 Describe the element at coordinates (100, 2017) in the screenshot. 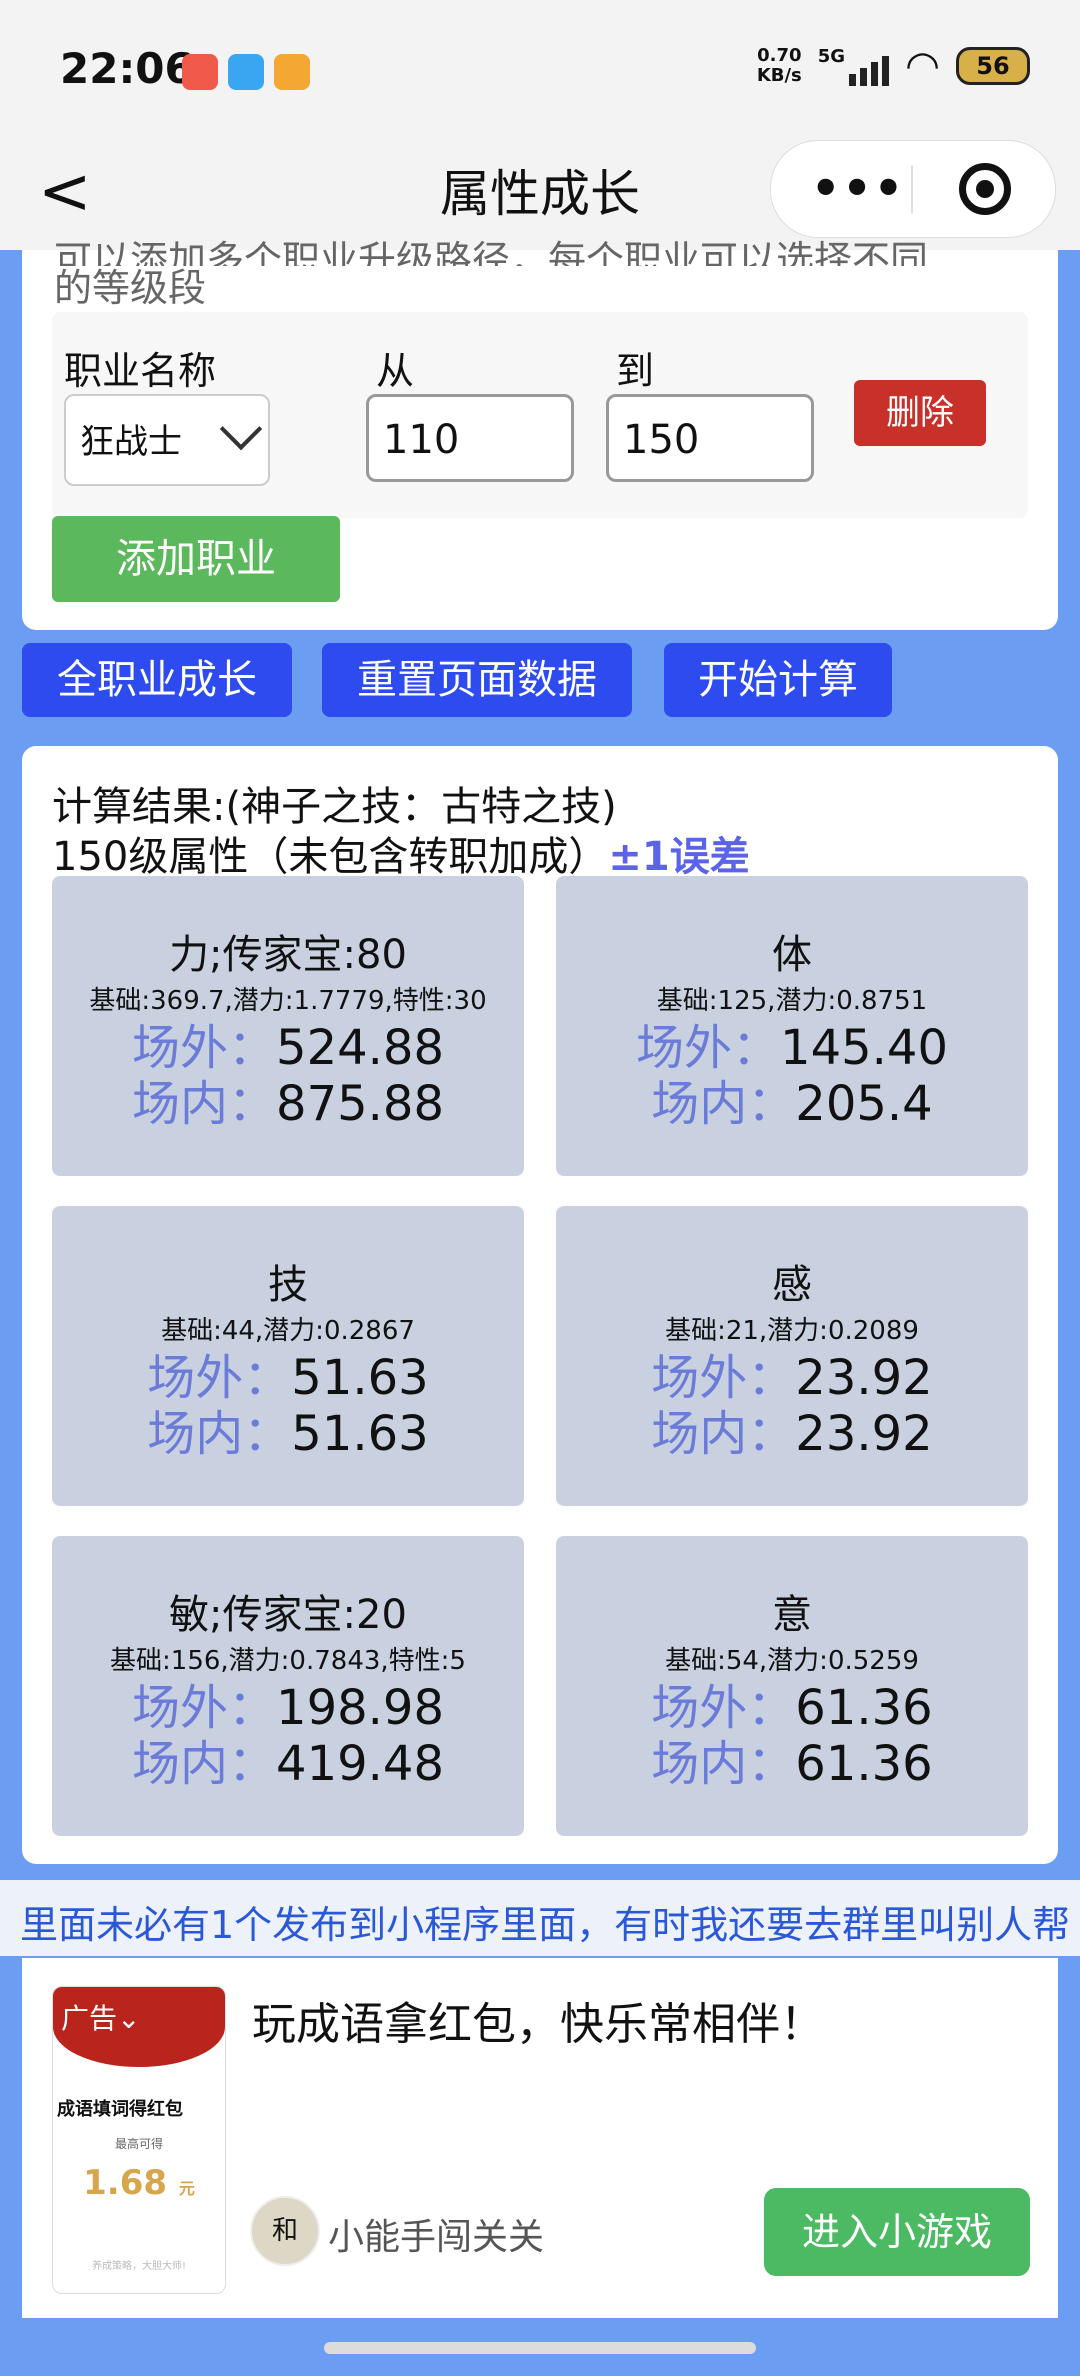

I see `ad-tag: 广告⌄` at that location.